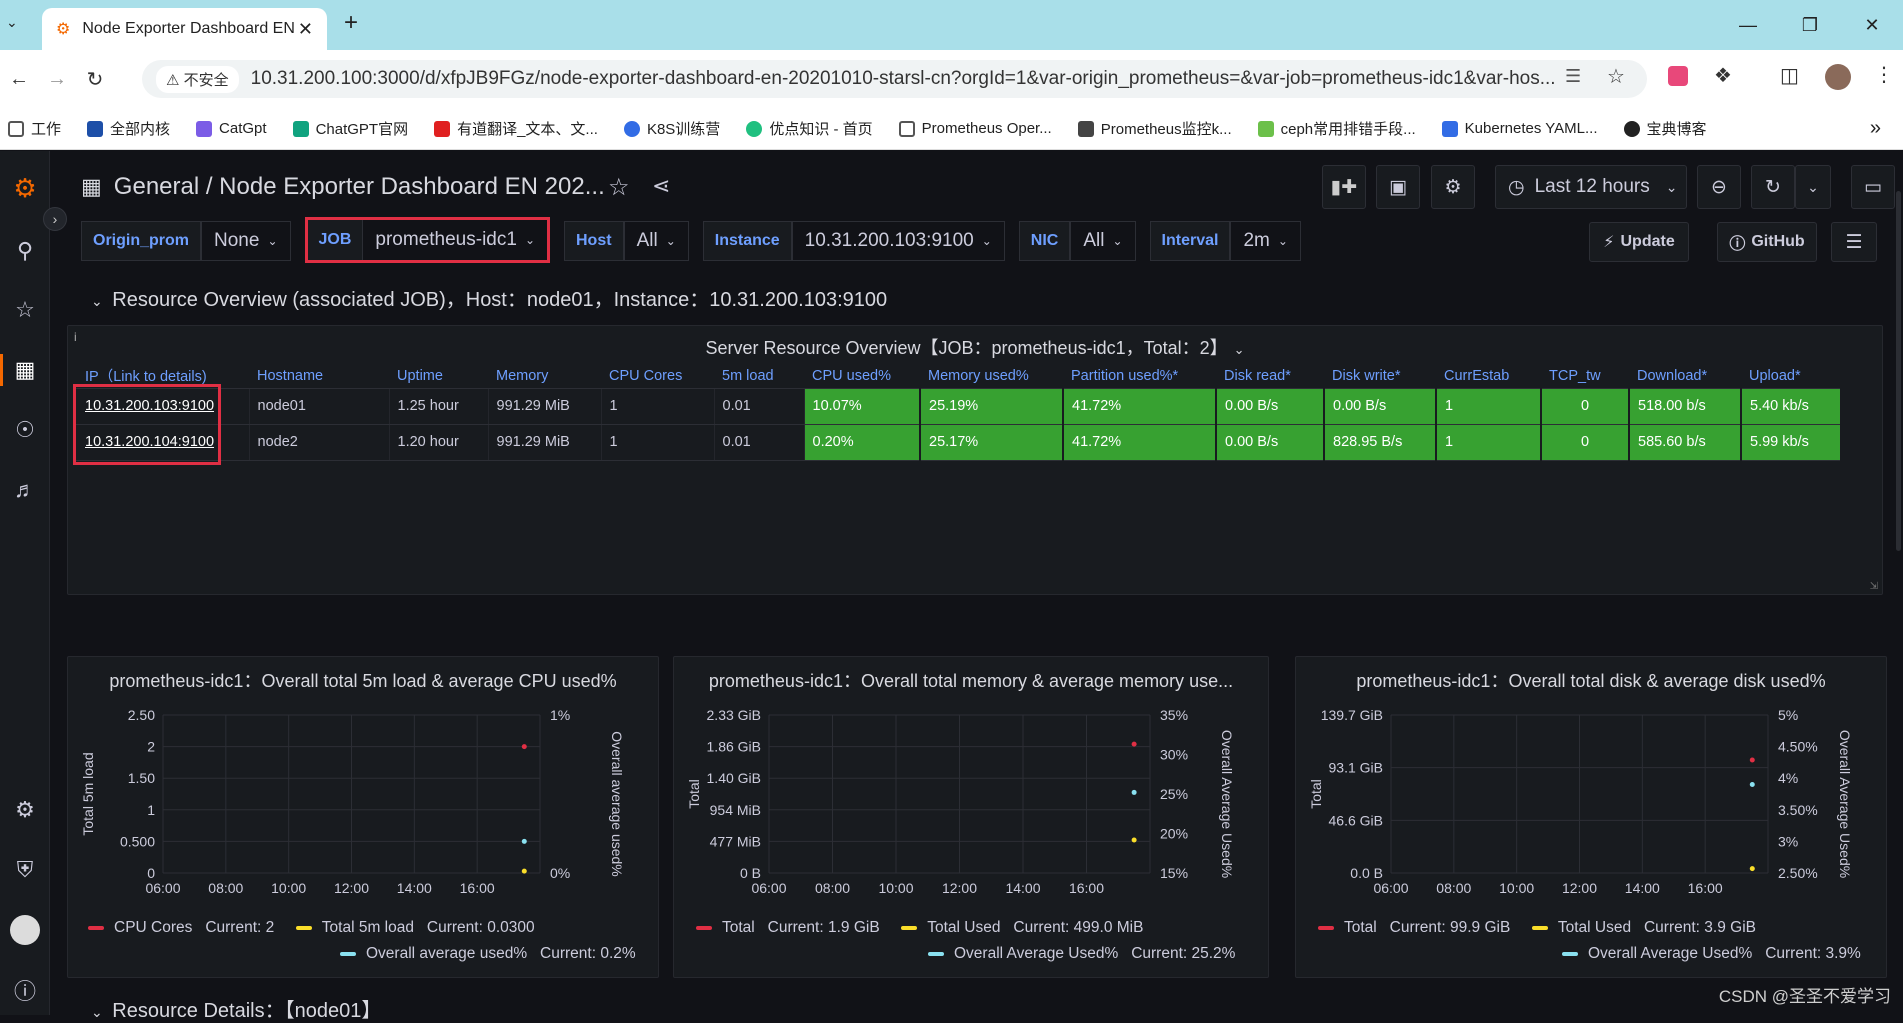 The image size is (1903, 1023). What do you see at coordinates (1665, 128) in the screenshot?
I see `bookmark-item: 宝典博客` at bounding box center [1665, 128].